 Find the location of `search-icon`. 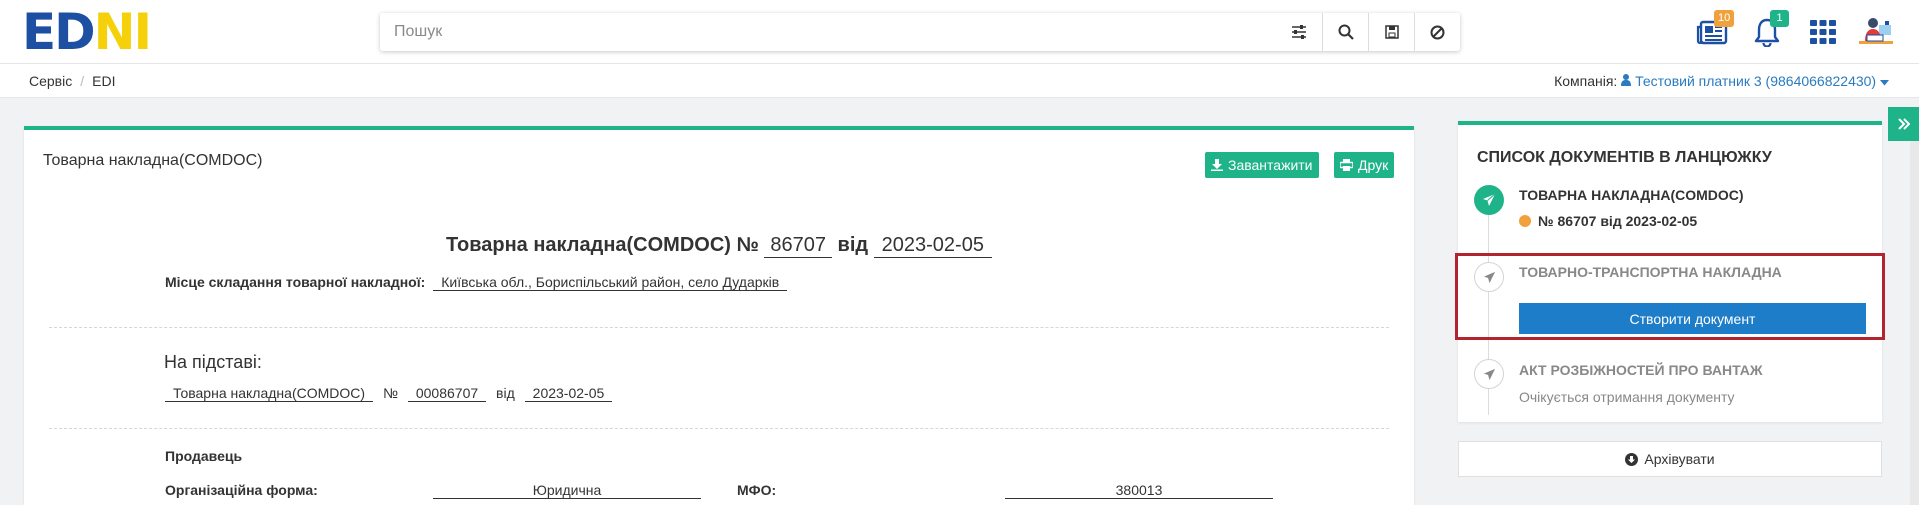

search-icon is located at coordinates (1346, 32).